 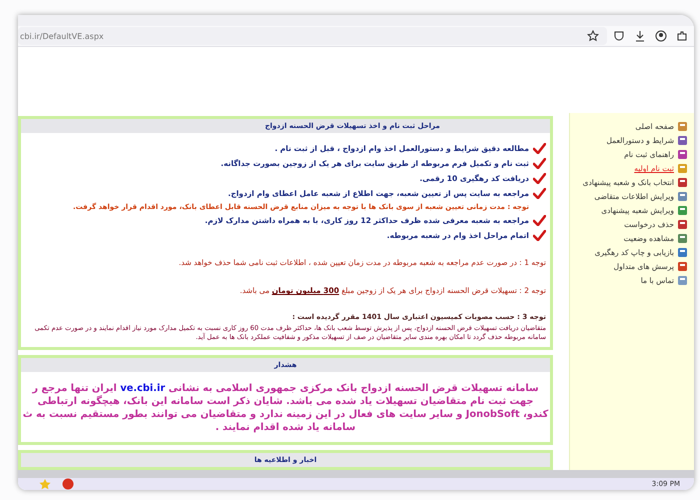 I want to click on link: ve.cbi.ir, so click(x=143, y=388).